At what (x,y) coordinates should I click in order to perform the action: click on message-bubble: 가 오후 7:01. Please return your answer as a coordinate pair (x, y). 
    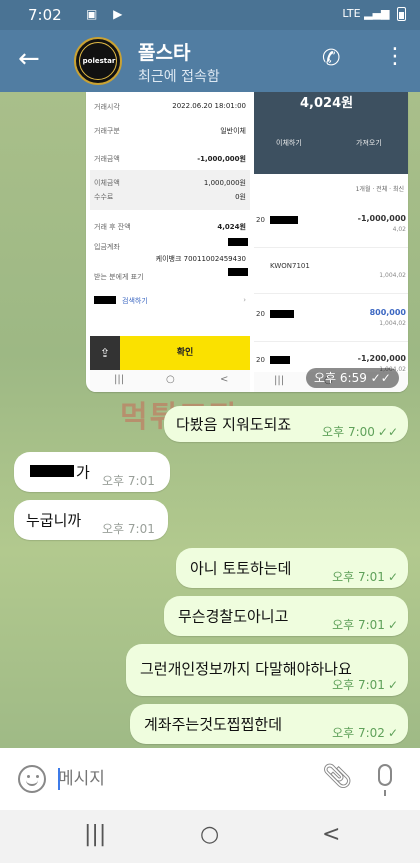
    Looking at the image, I should click on (92, 472).